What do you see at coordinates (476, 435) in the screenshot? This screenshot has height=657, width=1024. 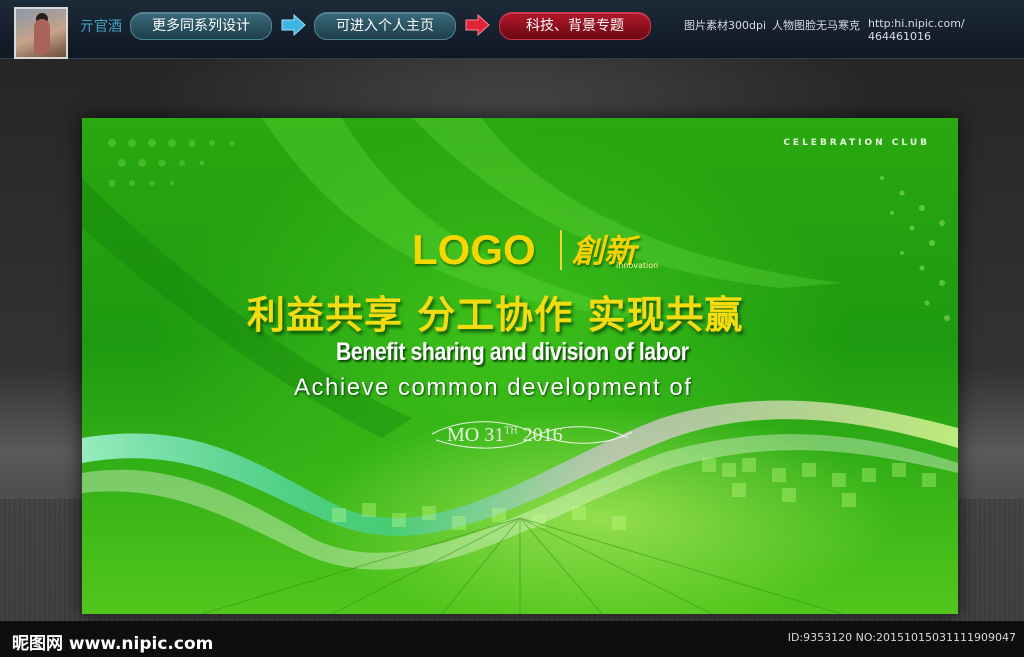 I see `date-month-day: MO 31` at bounding box center [476, 435].